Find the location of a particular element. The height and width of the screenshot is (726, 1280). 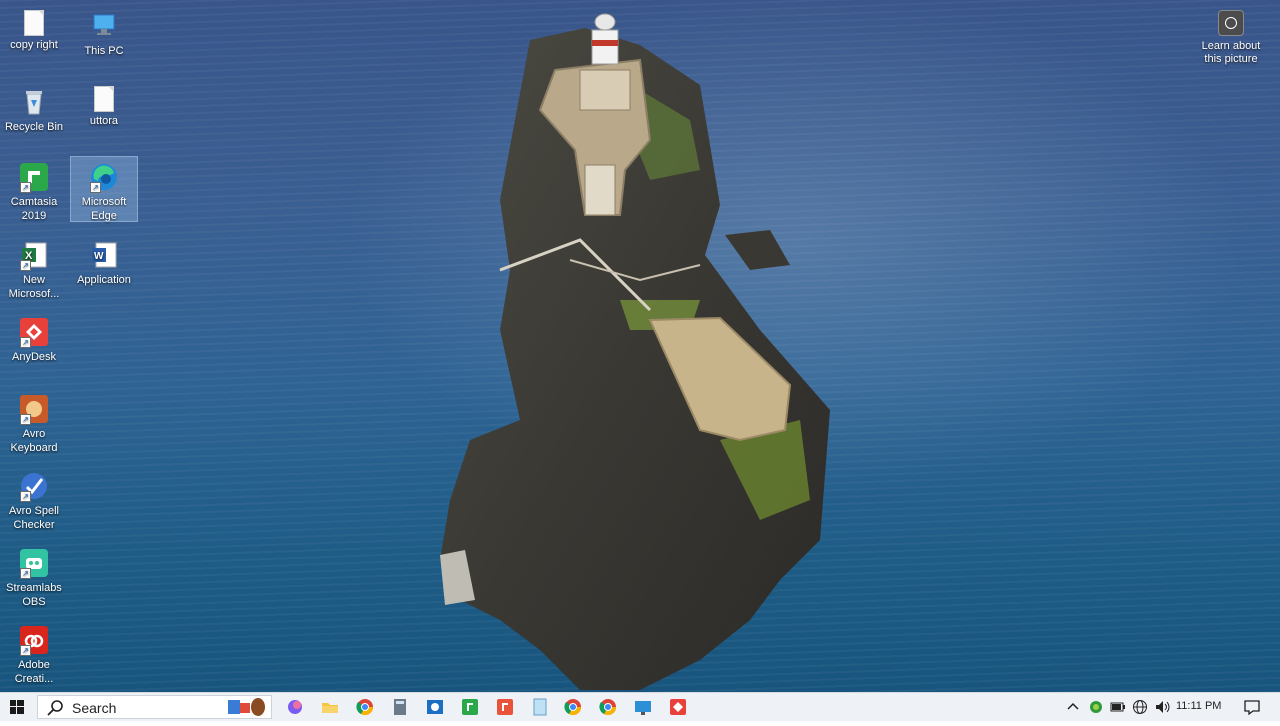

desktop-icon-label: copy right is located at coordinates (34, 45).